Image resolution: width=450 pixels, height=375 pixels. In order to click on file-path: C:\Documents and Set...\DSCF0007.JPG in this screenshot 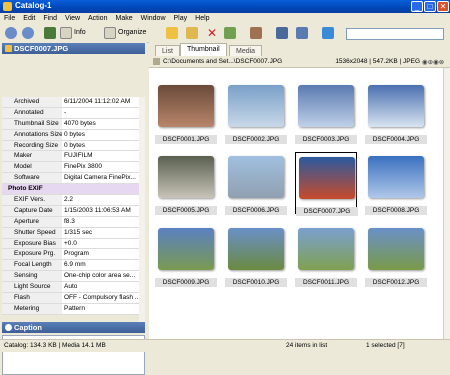, I will do `click(223, 61)`.